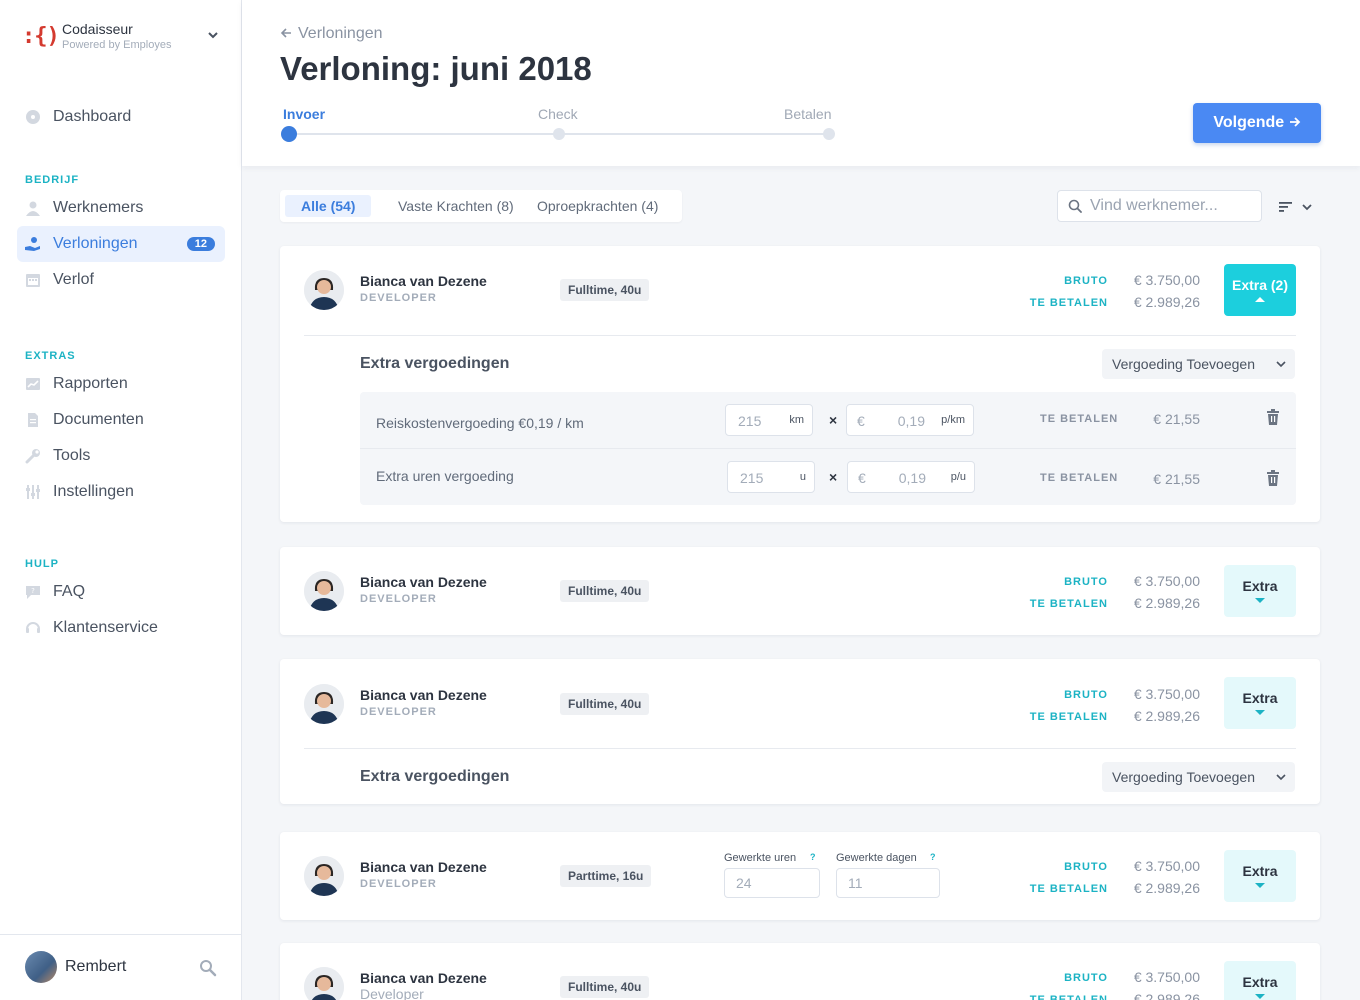 The height and width of the screenshot is (1000, 1360). What do you see at coordinates (1249, 122) in the screenshot?
I see `next-label: Volgende` at bounding box center [1249, 122].